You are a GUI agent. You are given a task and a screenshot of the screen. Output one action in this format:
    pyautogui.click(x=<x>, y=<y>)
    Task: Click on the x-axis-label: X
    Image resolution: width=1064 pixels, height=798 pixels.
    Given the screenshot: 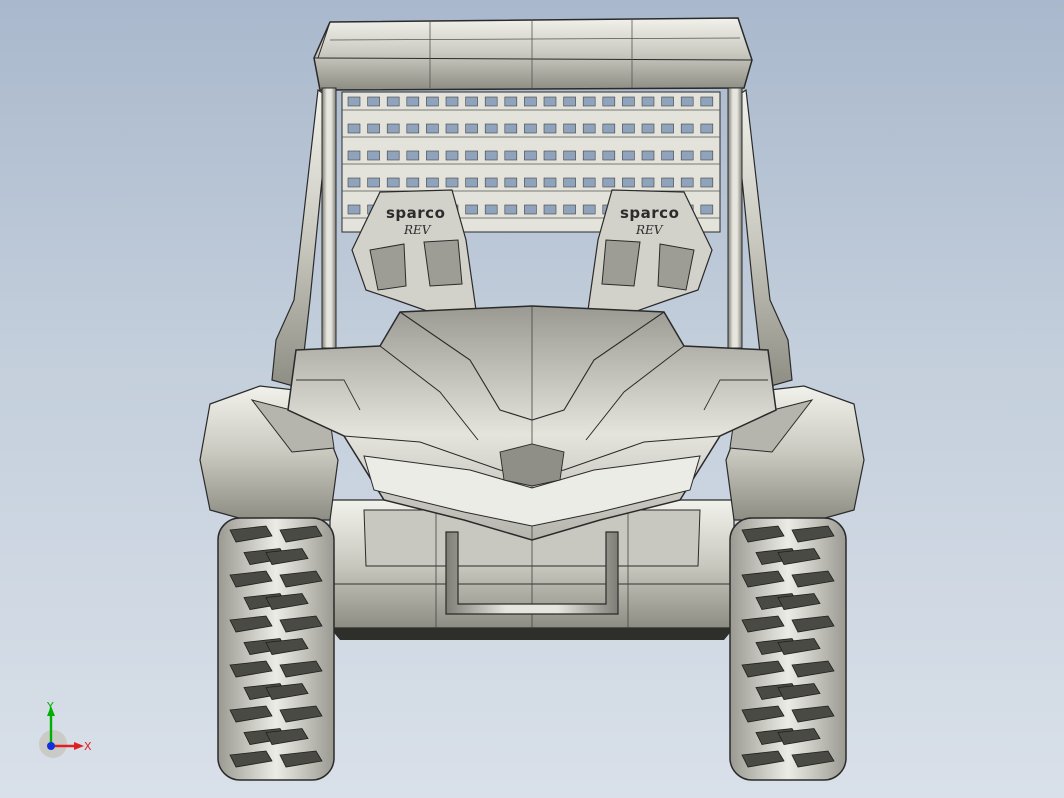 What is the action you would take?
    pyautogui.click(x=88, y=746)
    